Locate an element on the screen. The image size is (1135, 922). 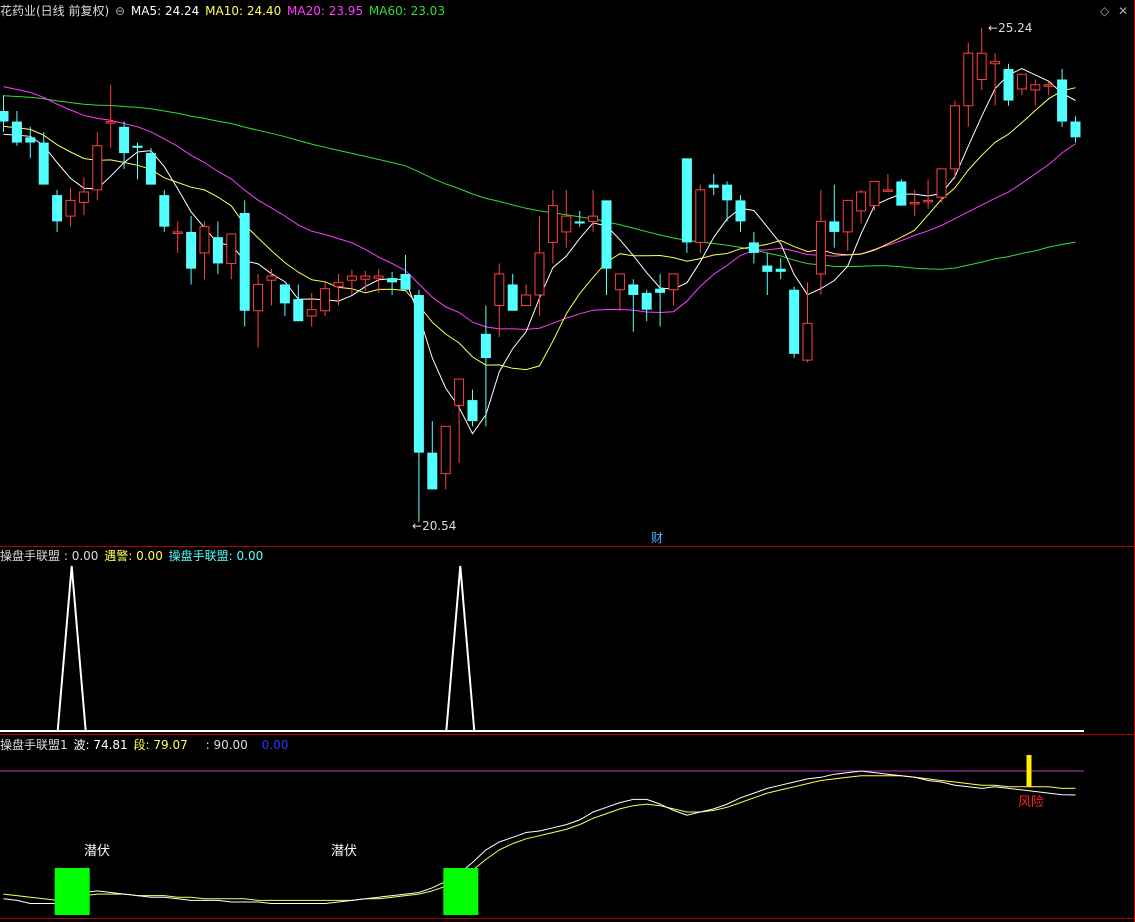
duan-line is located at coordinates (539, 838).